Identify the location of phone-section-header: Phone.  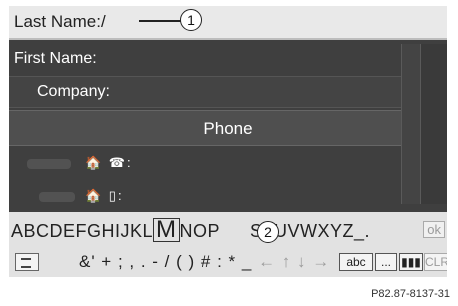
(228, 128).